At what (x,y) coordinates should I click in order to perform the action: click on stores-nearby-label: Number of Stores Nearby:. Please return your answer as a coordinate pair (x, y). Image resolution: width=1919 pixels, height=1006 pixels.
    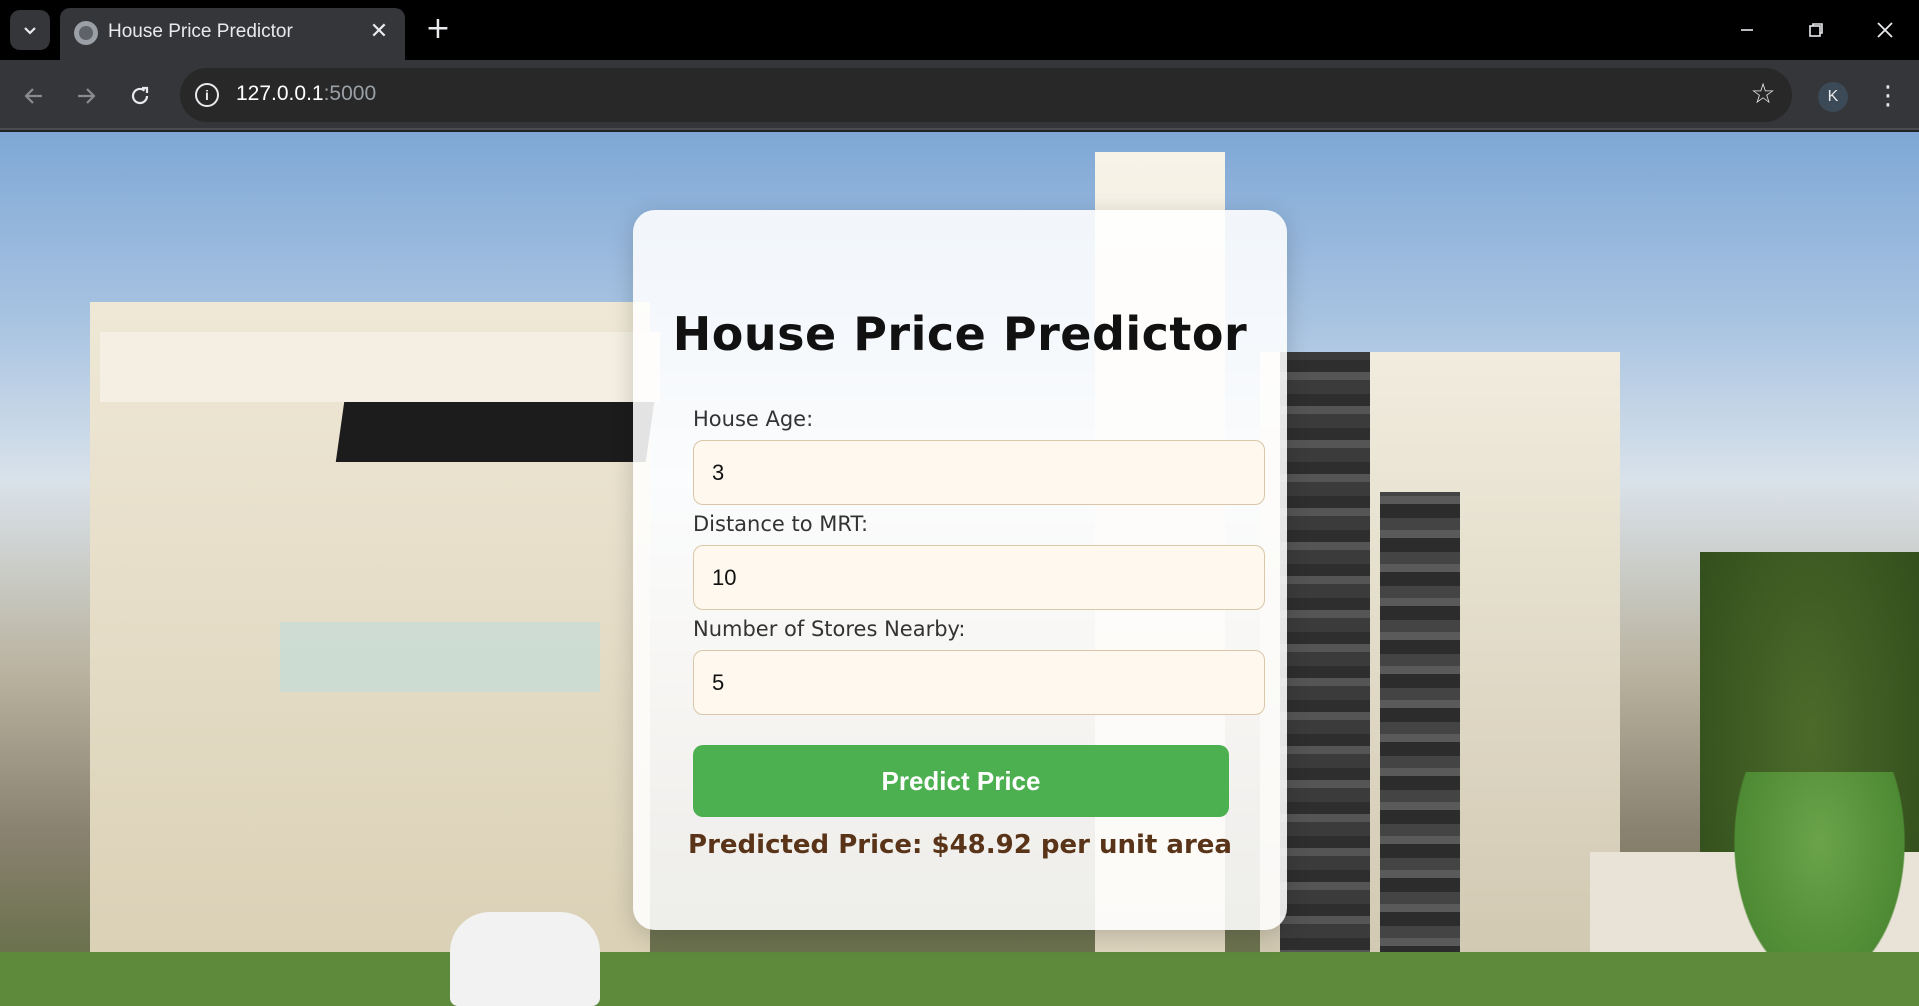
    Looking at the image, I should click on (829, 629).